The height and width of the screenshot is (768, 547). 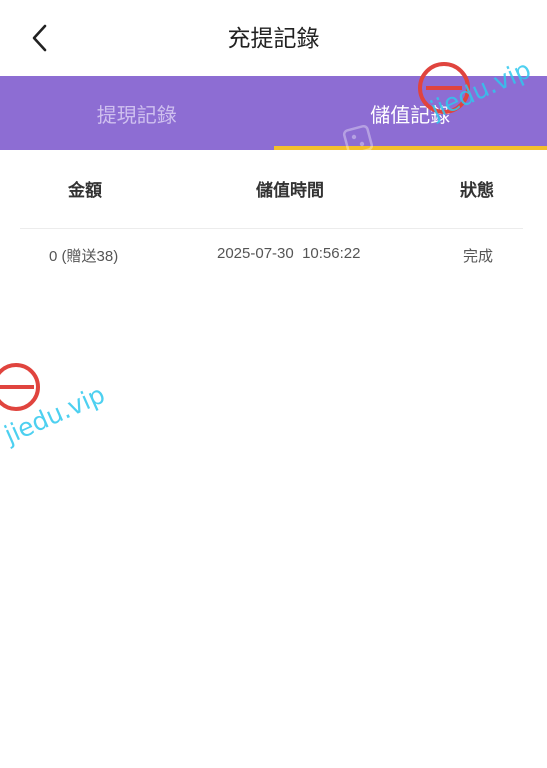 I want to click on cell-status: 完成, so click(x=478, y=256).